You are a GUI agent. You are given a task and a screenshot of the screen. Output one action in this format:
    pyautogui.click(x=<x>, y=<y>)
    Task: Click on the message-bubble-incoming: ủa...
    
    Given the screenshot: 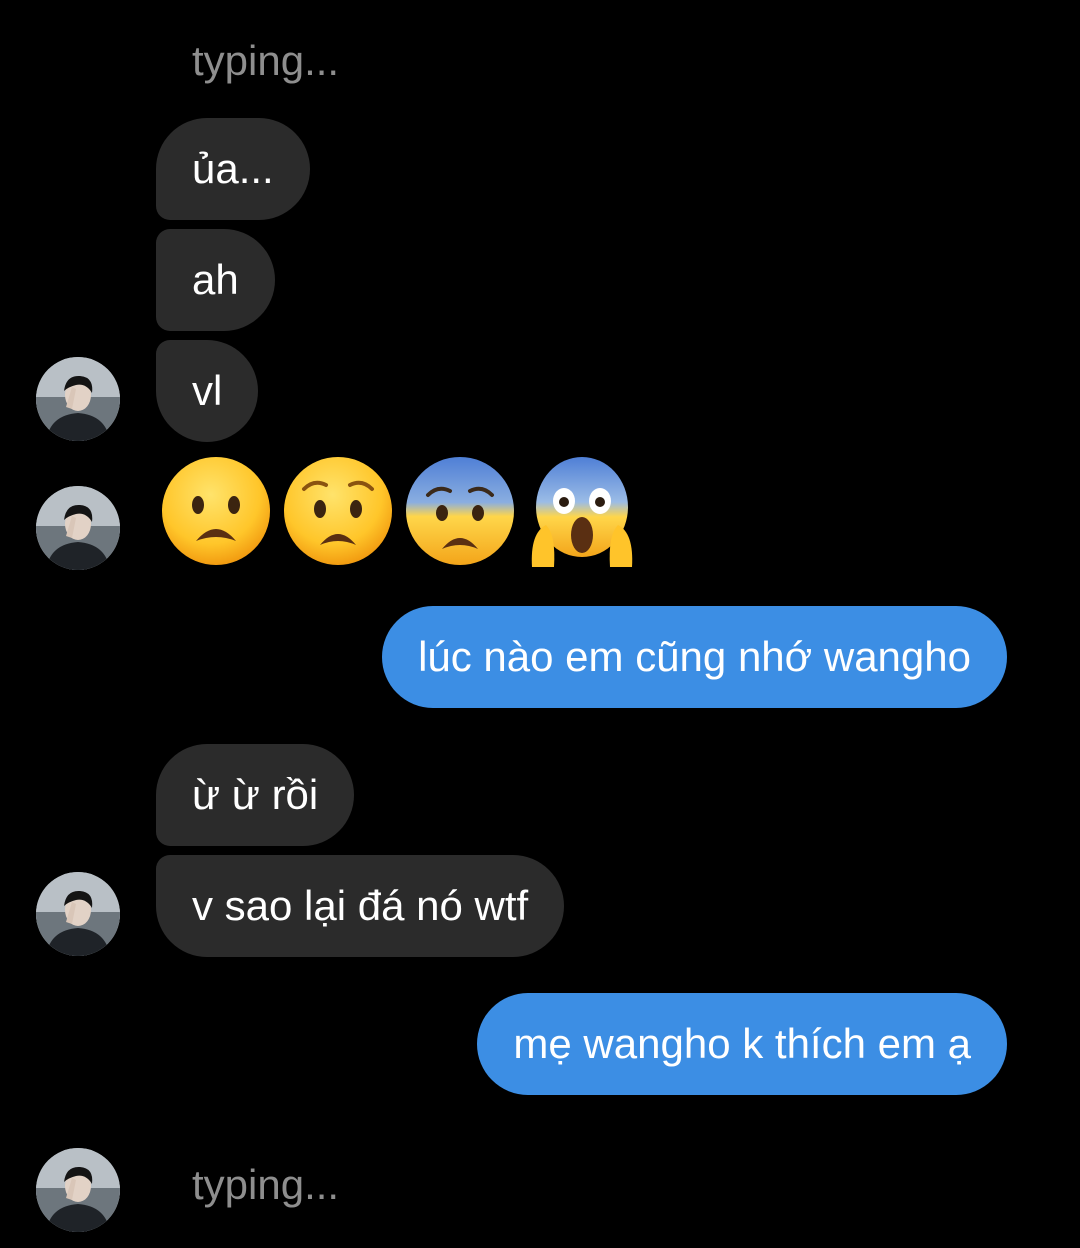 What is the action you would take?
    pyautogui.click(x=233, y=169)
    